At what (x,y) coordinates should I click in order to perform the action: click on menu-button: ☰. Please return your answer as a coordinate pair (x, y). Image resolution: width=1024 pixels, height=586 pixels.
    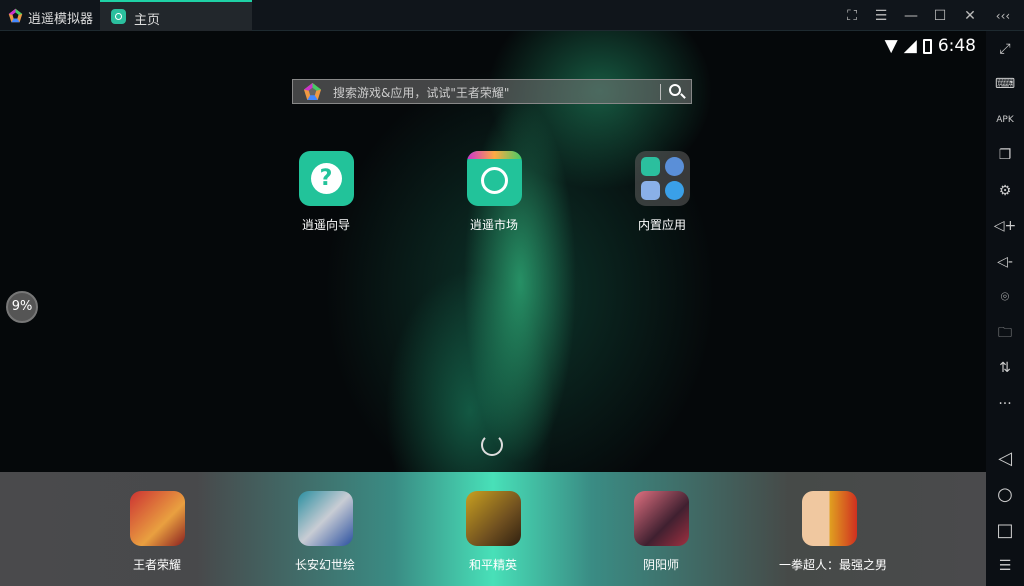
    Looking at the image, I should click on (881, 16).